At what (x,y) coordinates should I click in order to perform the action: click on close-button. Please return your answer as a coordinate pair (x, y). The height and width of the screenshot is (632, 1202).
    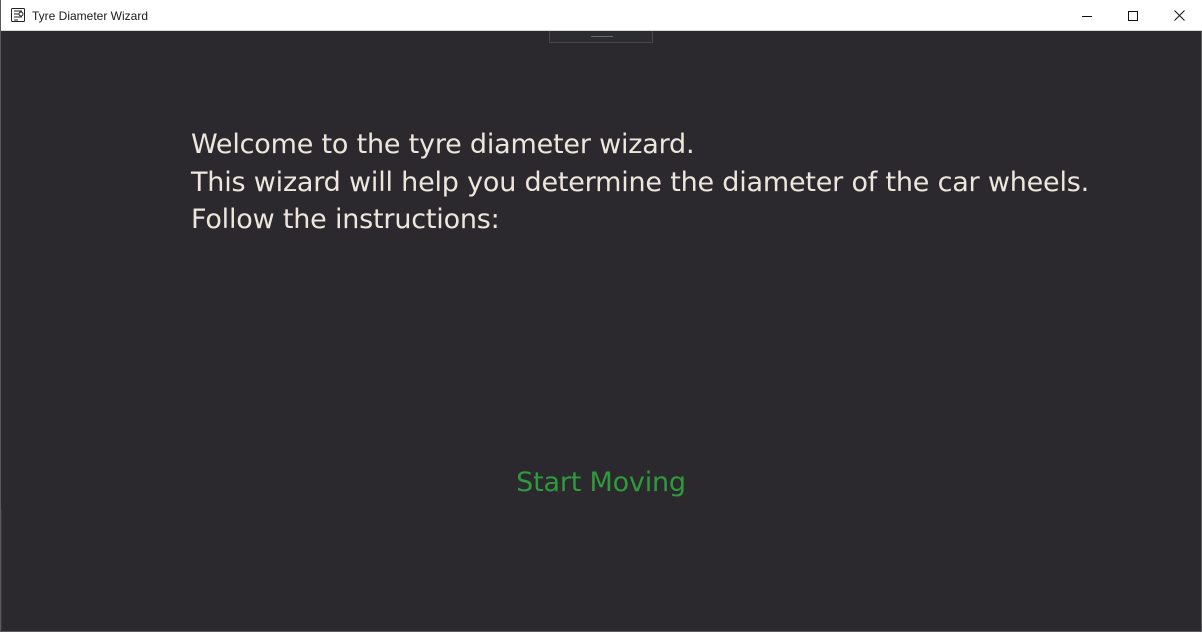
    Looking at the image, I should click on (1179, 15).